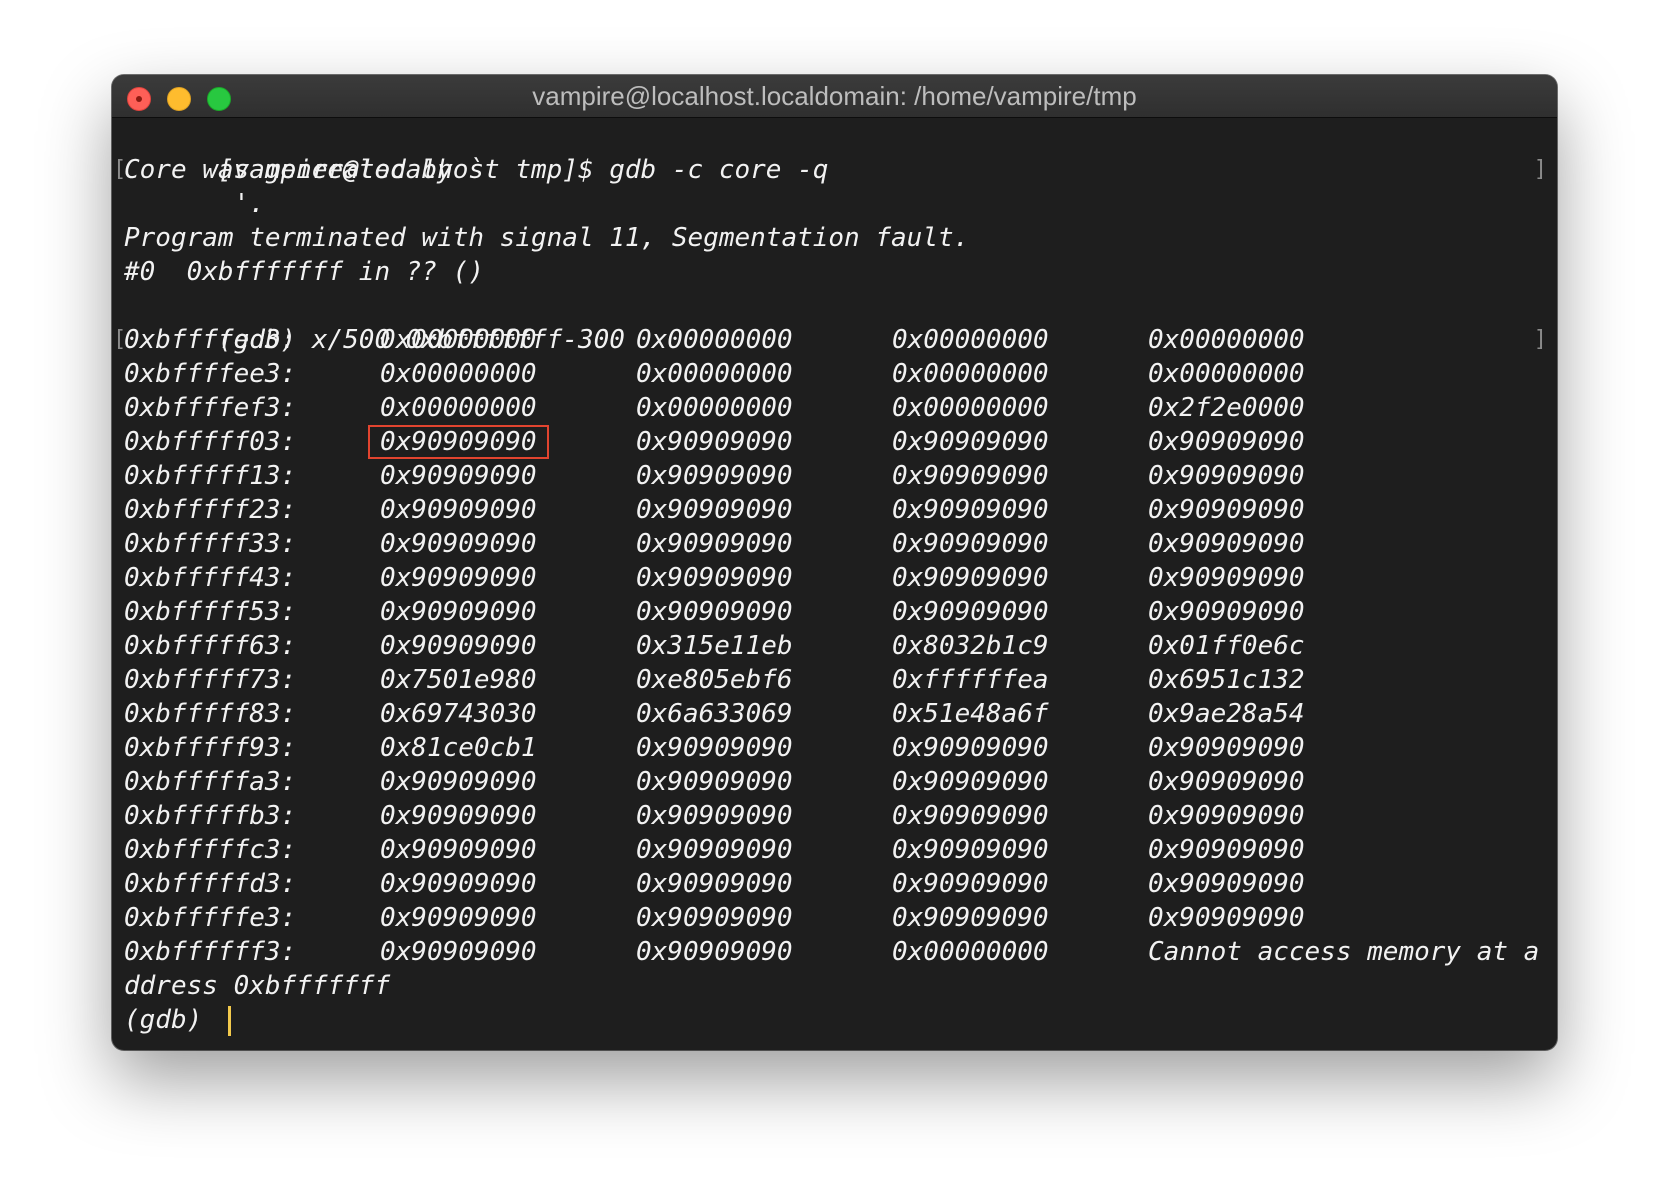  I want to click on memory-word: 0x6a633069, so click(714, 714).